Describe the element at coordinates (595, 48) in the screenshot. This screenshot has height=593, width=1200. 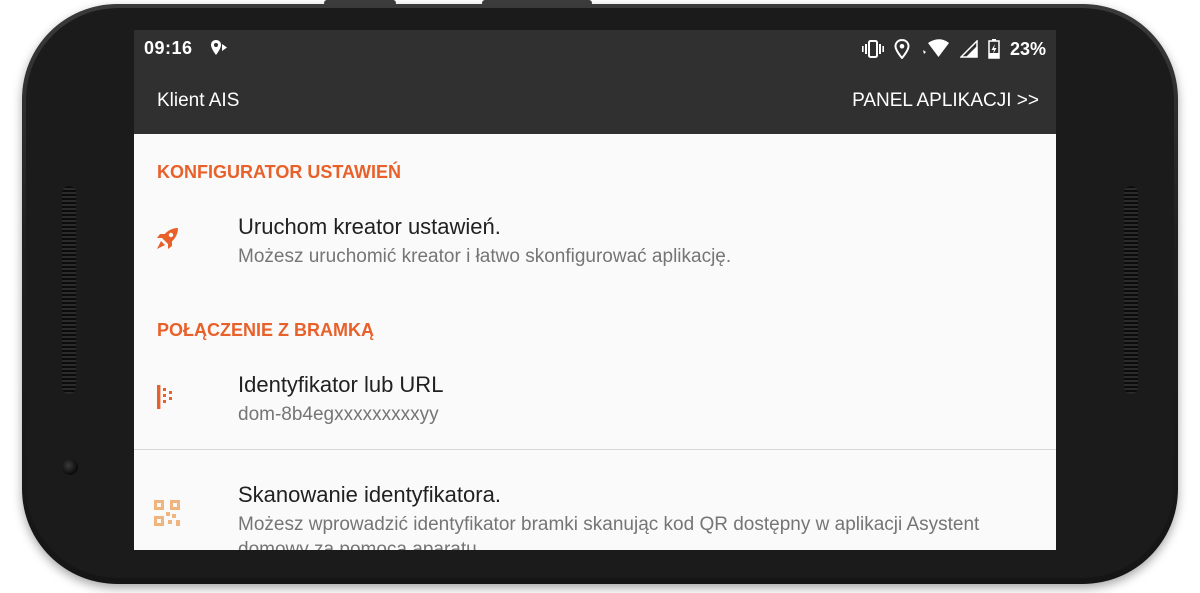
I see `status-bar: 09:16 23%` at that location.